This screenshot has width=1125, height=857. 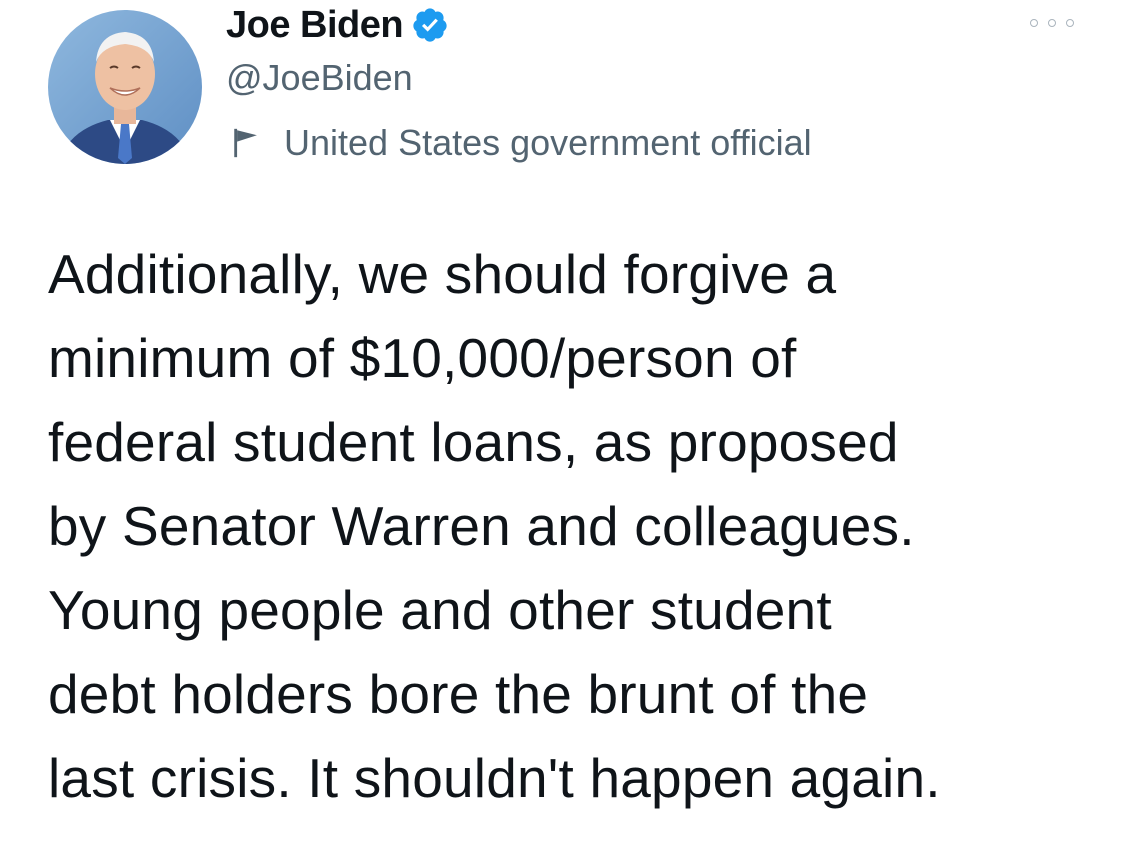 I want to click on author-handle: @JoeBiden, so click(x=319, y=78).